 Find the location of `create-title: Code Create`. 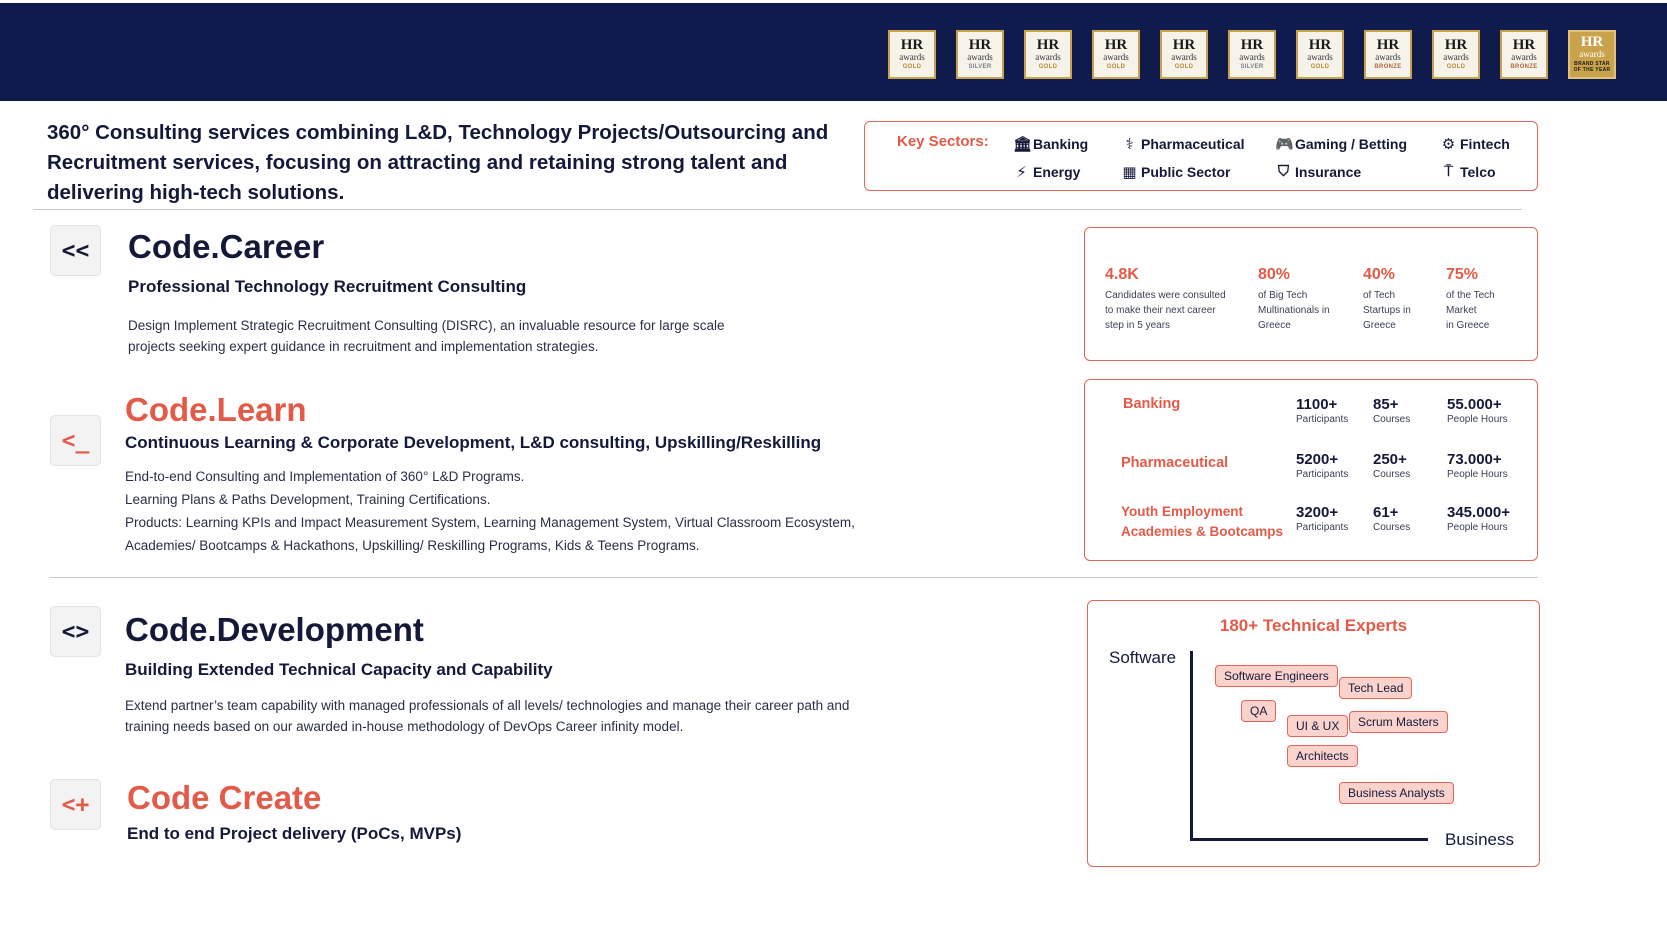

create-title: Code Create is located at coordinates (224, 797).